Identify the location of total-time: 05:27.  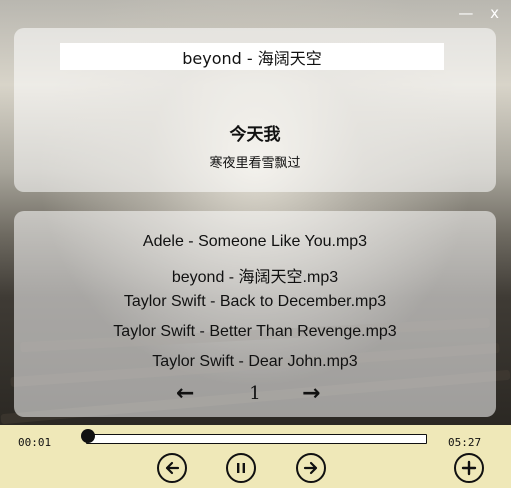
(465, 442).